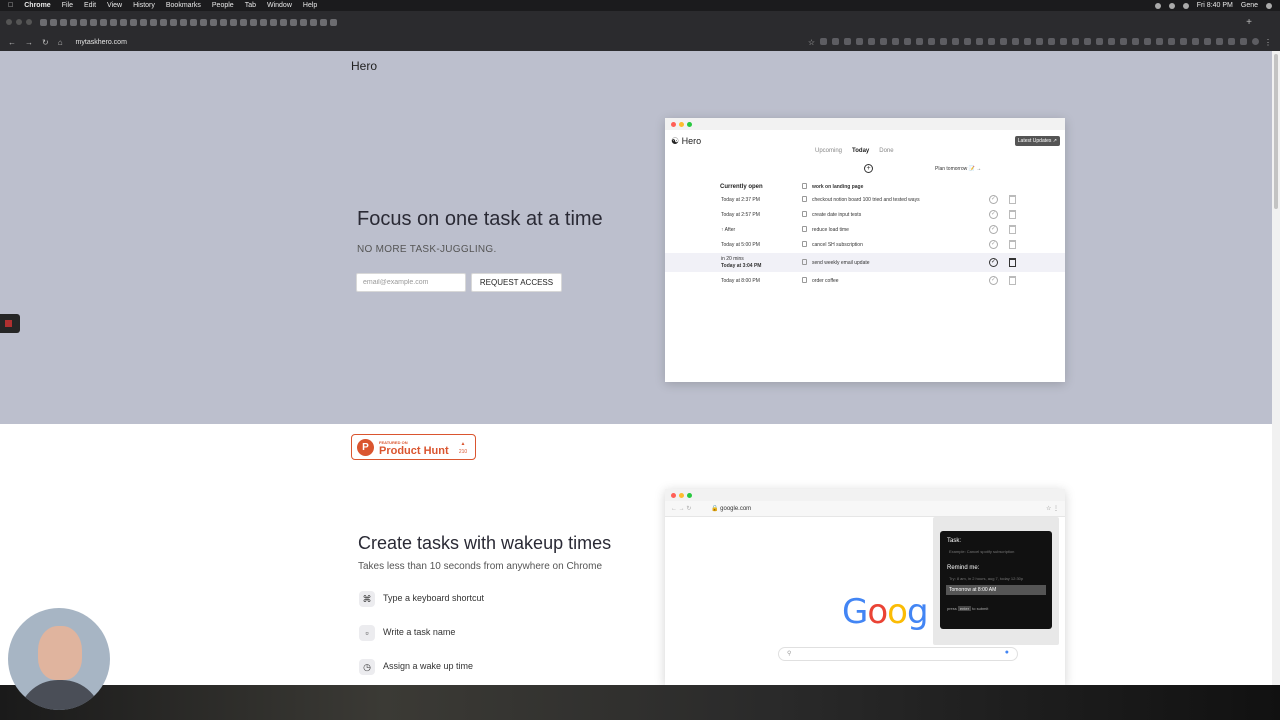 This screenshot has height=720, width=1280. What do you see at coordinates (9, 22) in the screenshot?
I see `close-window-icon` at bounding box center [9, 22].